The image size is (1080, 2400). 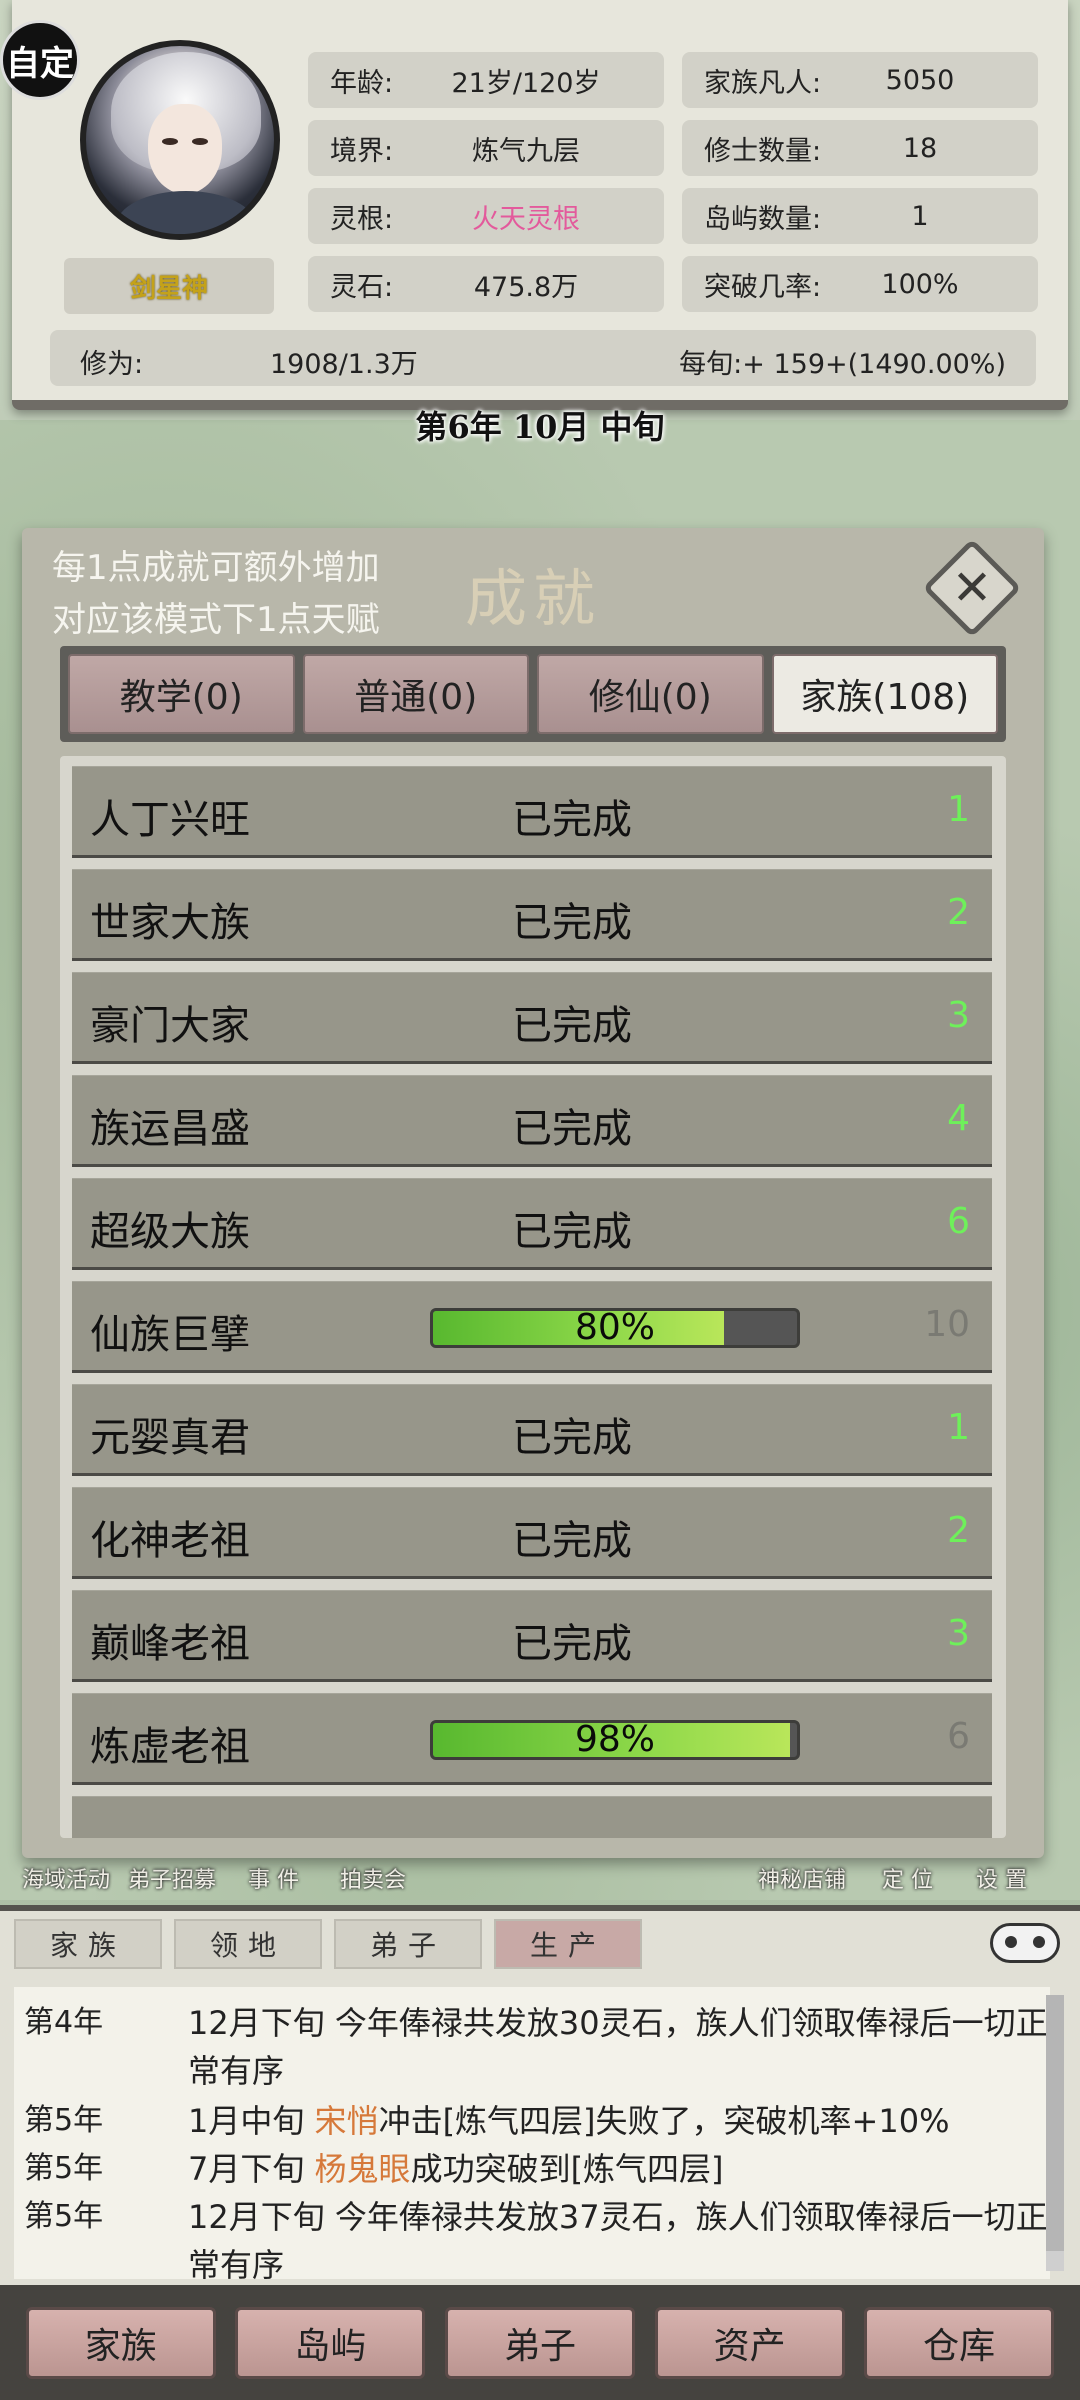 I want to click on achievement-row: 世家大族 已完成 2, so click(x=532, y=915).